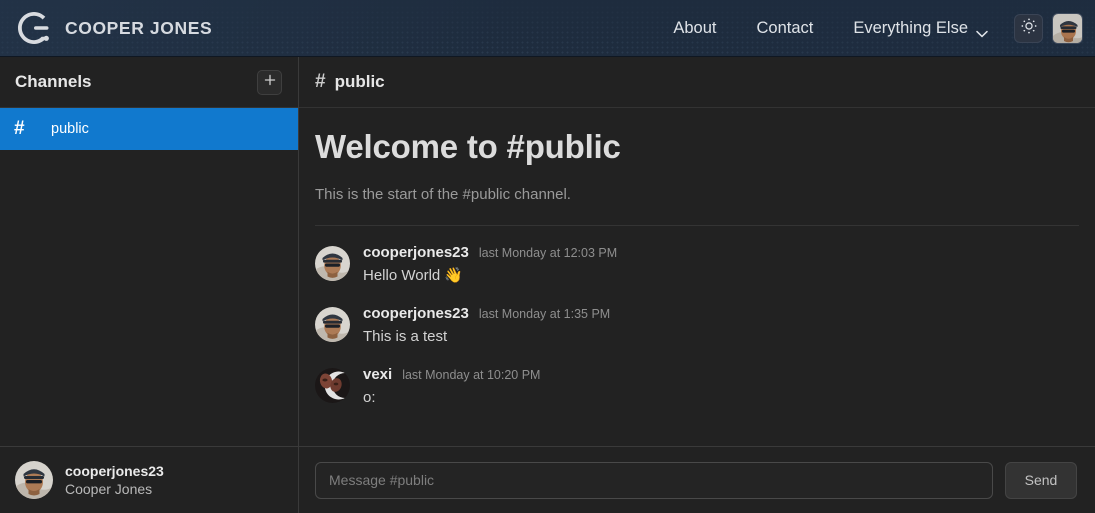 This screenshot has height=513, width=1095. What do you see at coordinates (378, 374) in the screenshot?
I see `message-author: vexi` at bounding box center [378, 374].